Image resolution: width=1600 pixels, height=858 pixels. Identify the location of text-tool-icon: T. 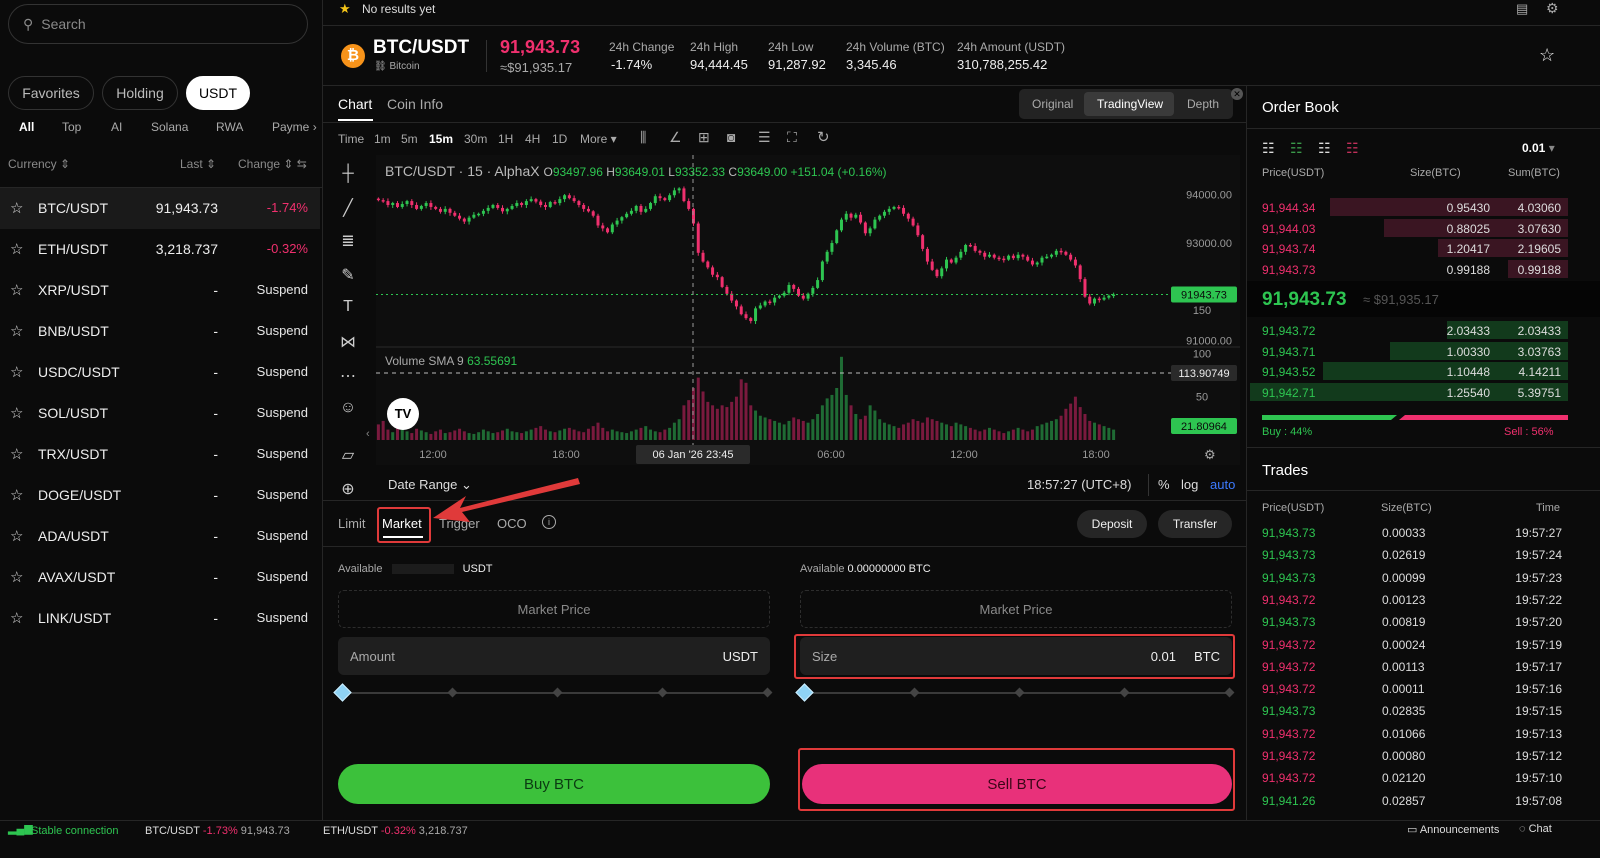
(348, 309).